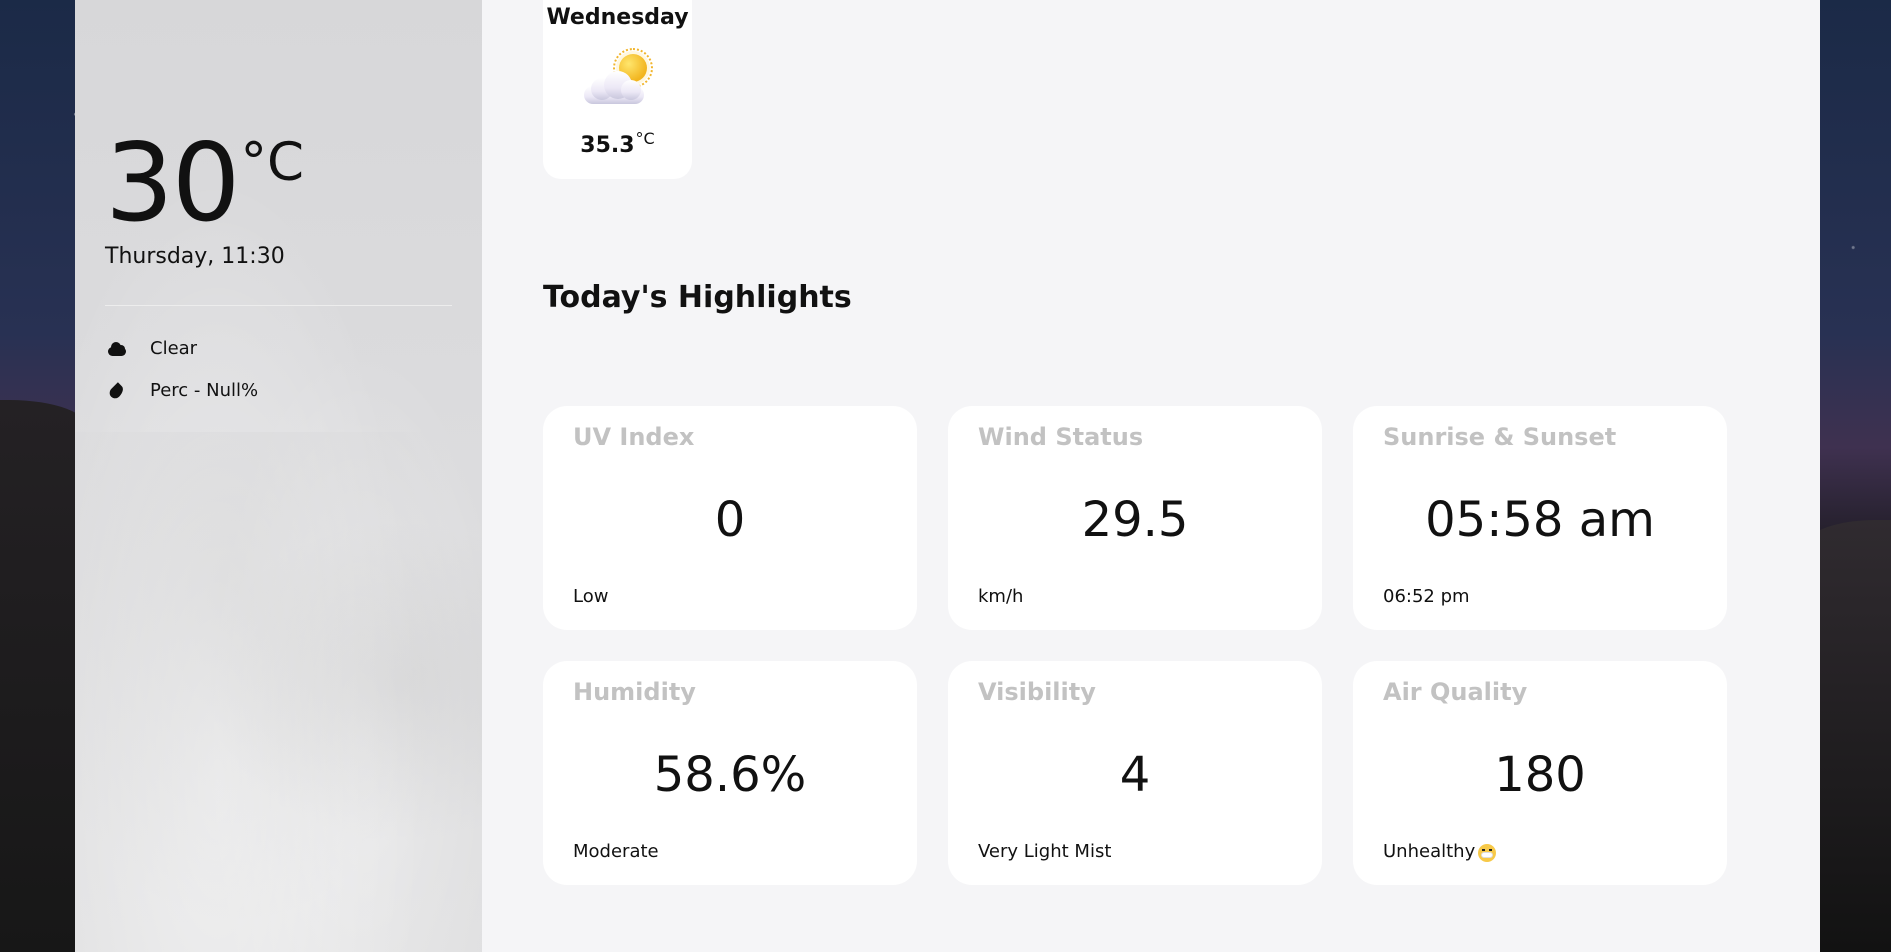 This screenshot has width=1891, height=952. I want to click on forecast-card: Wednesday 35.3°C, so click(617, 89).